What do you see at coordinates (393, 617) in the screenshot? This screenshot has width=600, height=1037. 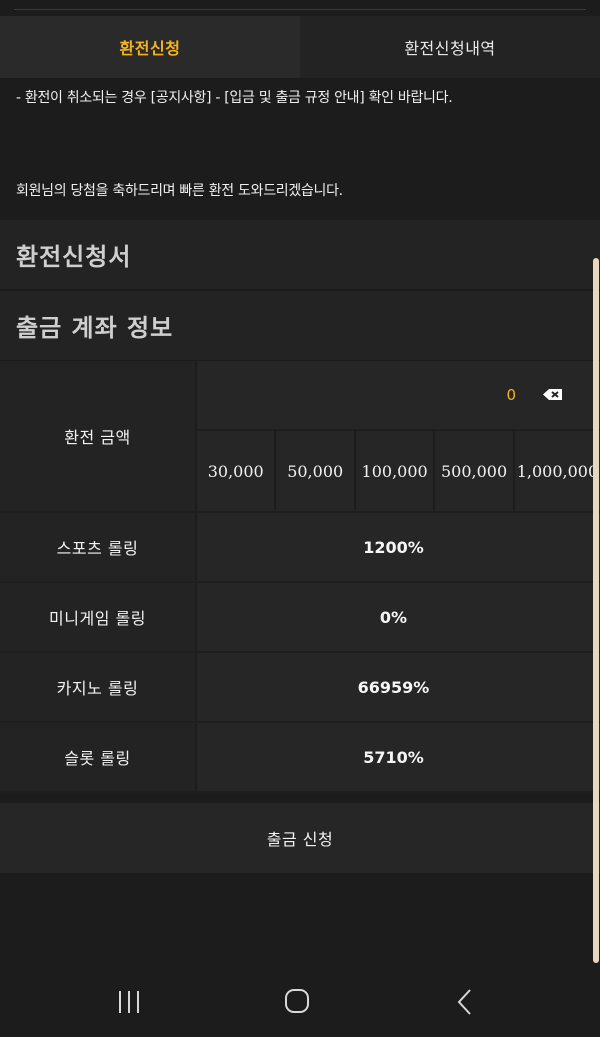 I see `rolling-value: 0%` at bounding box center [393, 617].